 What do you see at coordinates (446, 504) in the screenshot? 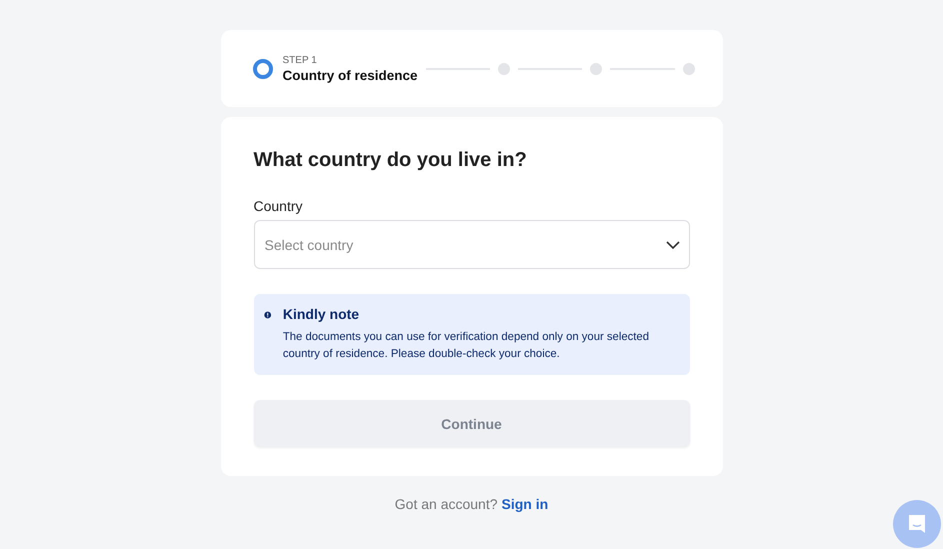
I see `account-prompt: Got an account?` at bounding box center [446, 504].